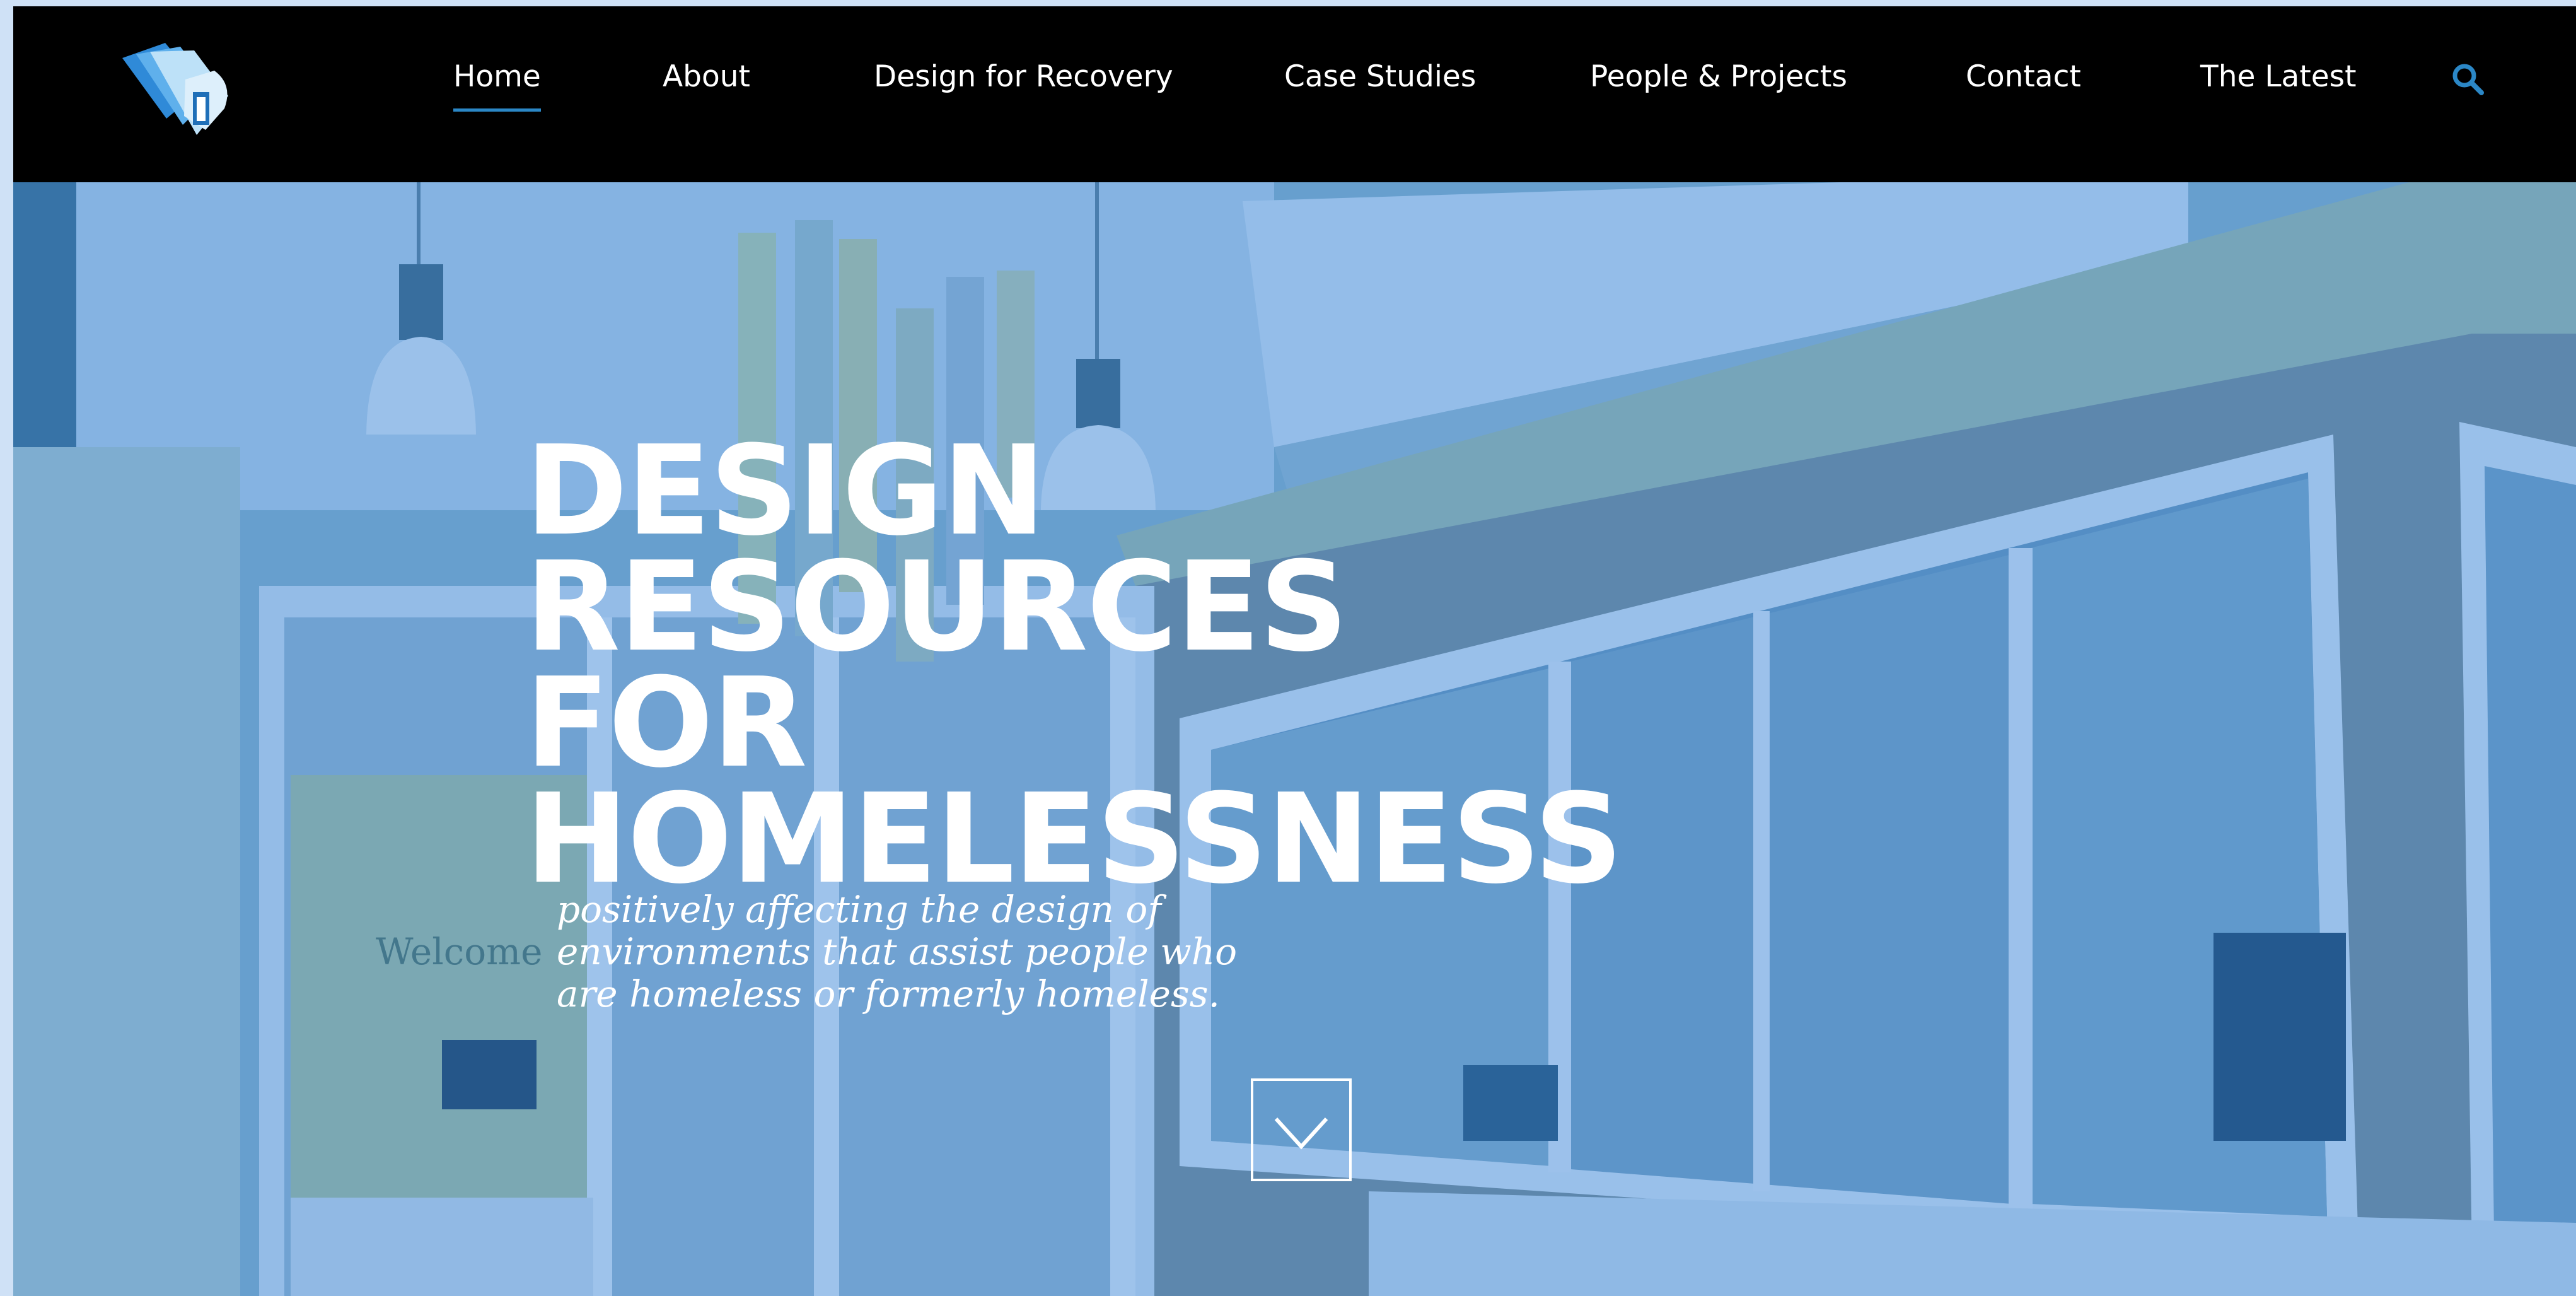 The width and height of the screenshot is (2576, 1296). I want to click on site-logo, so click(179, 90).